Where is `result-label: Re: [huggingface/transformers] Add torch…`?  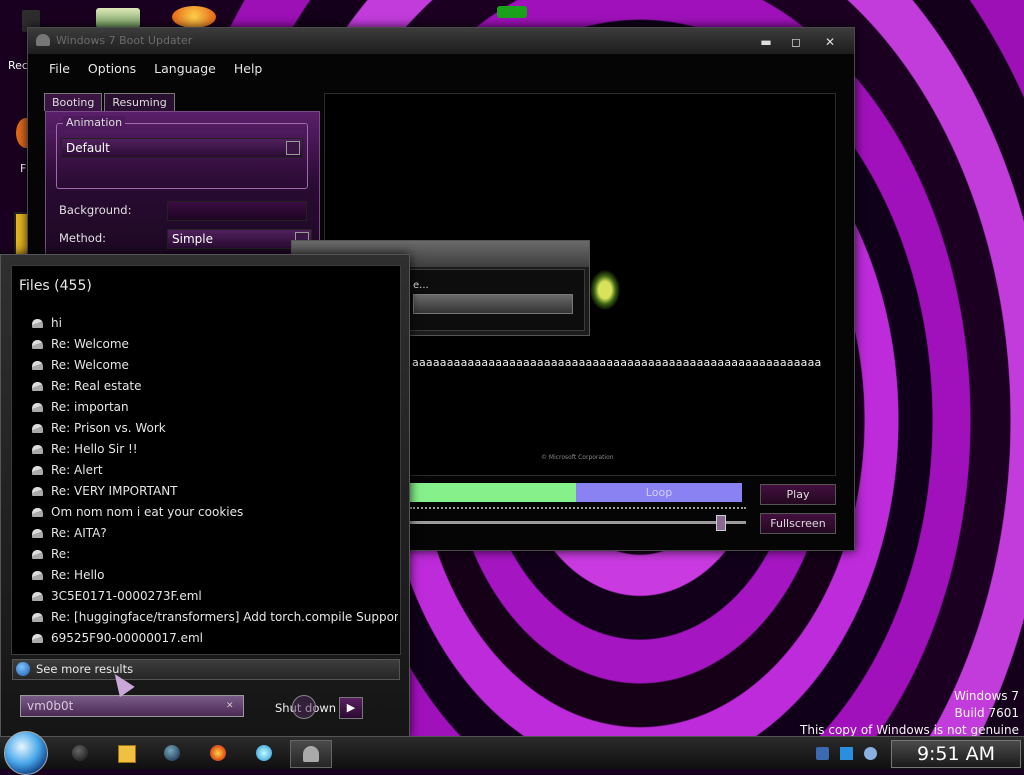
result-label: Re: [huggingface/transformers] Add torch… is located at coordinates (224, 617).